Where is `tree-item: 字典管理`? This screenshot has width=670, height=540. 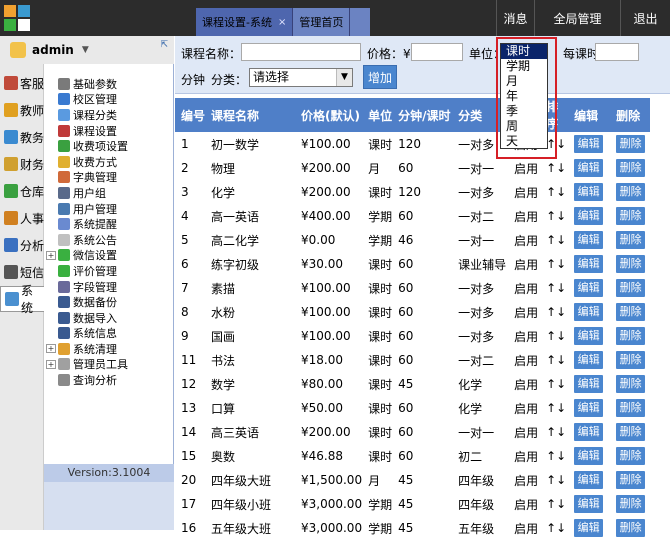 tree-item: 字典管理 is located at coordinates (109, 178).